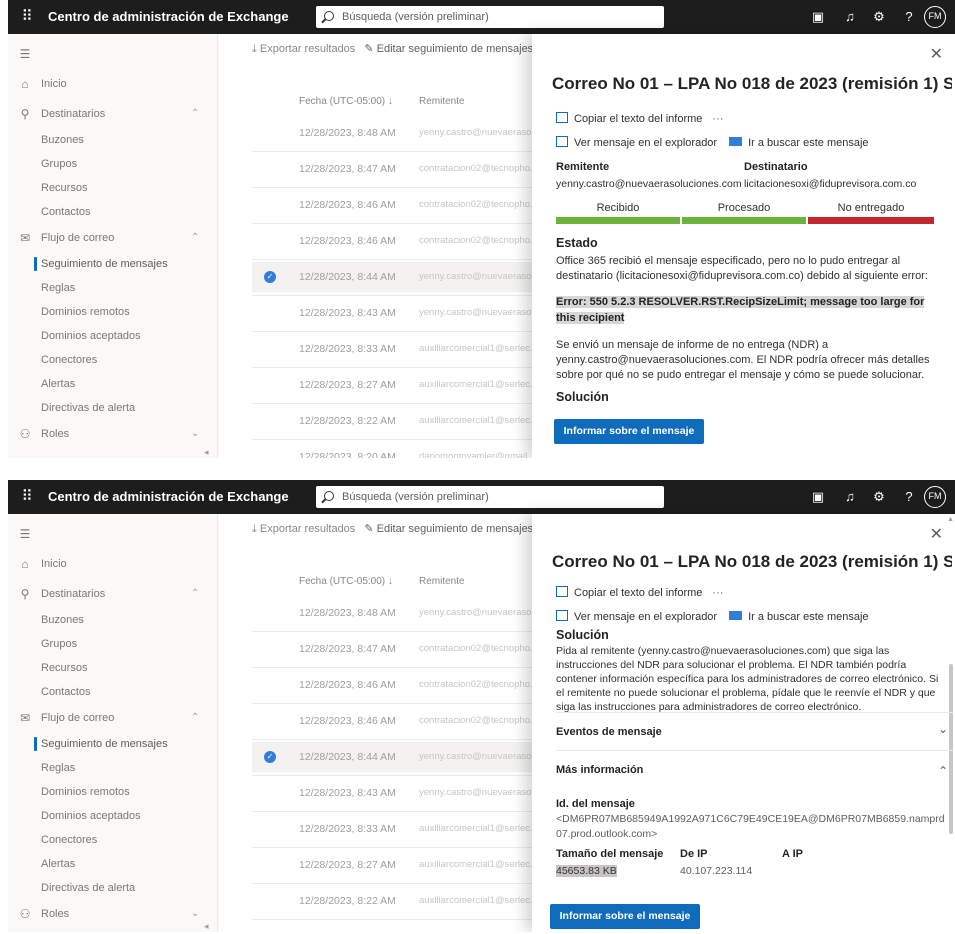  What do you see at coordinates (950, 519) in the screenshot?
I see `scroll-up-icon: ▲` at bounding box center [950, 519].